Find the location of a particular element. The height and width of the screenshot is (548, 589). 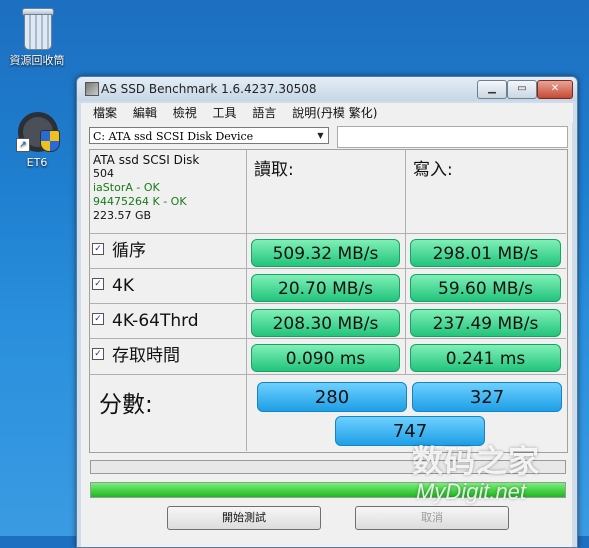

4k-write-result: 59.60 MB/s is located at coordinates (485, 288).